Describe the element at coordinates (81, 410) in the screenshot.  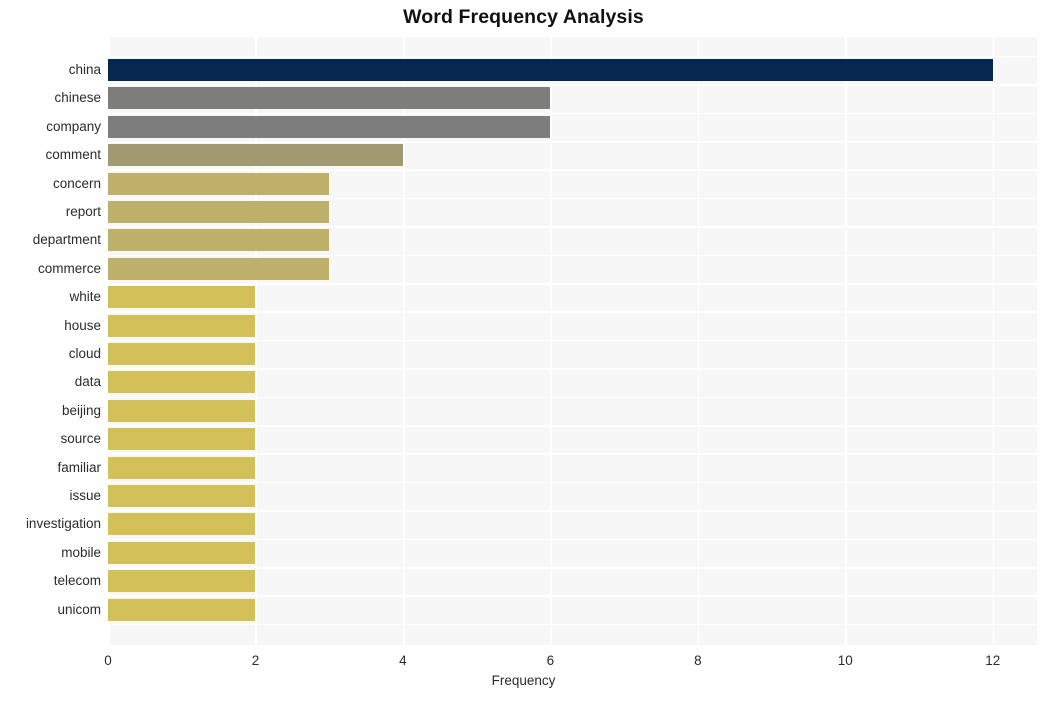
I see `y-axis-label-beijing: beijing` at that location.